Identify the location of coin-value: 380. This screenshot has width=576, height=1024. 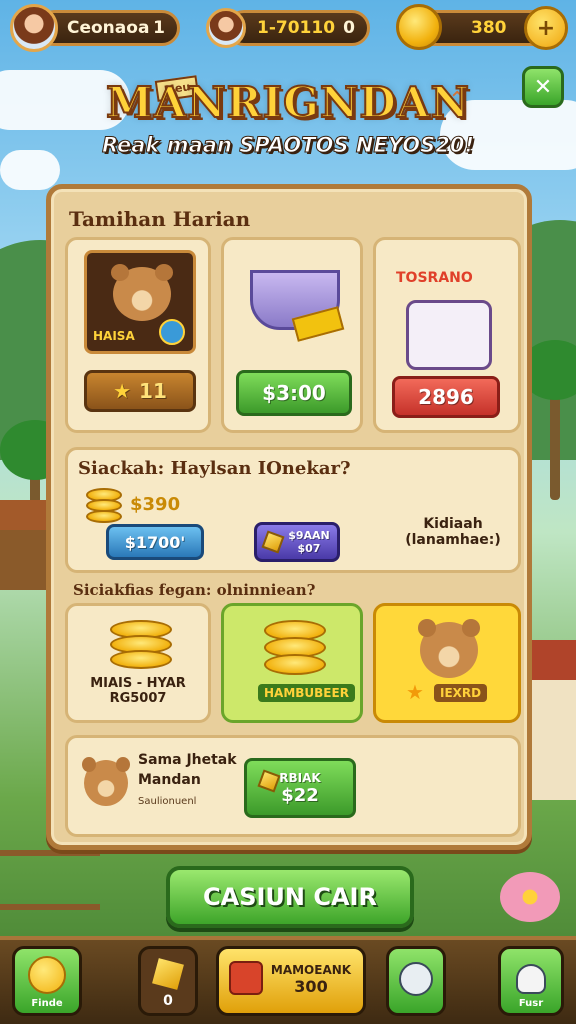
(489, 28).